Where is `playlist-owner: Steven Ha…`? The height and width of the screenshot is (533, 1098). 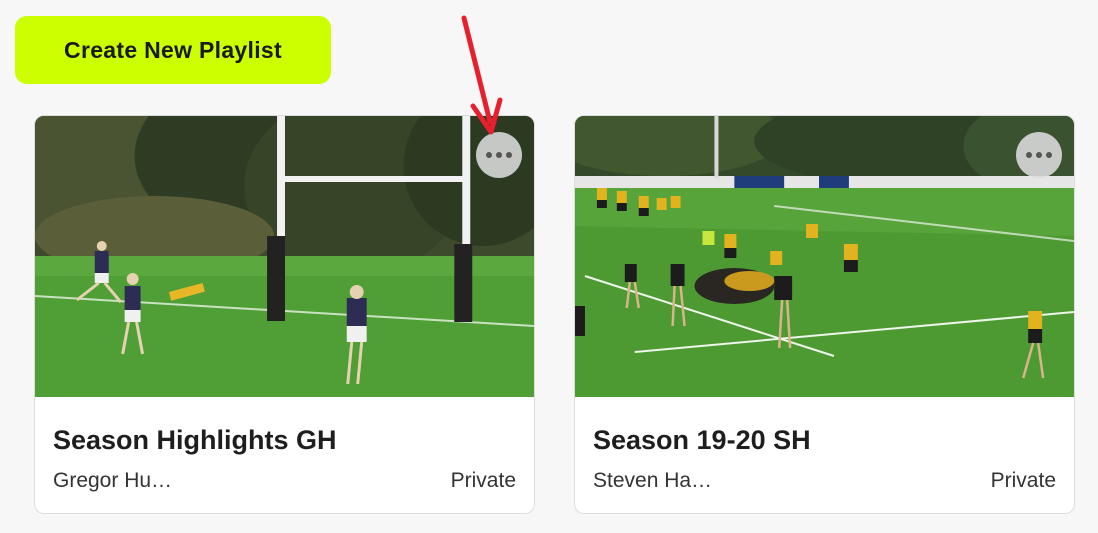 playlist-owner: Steven Ha… is located at coordinates (653, 480).